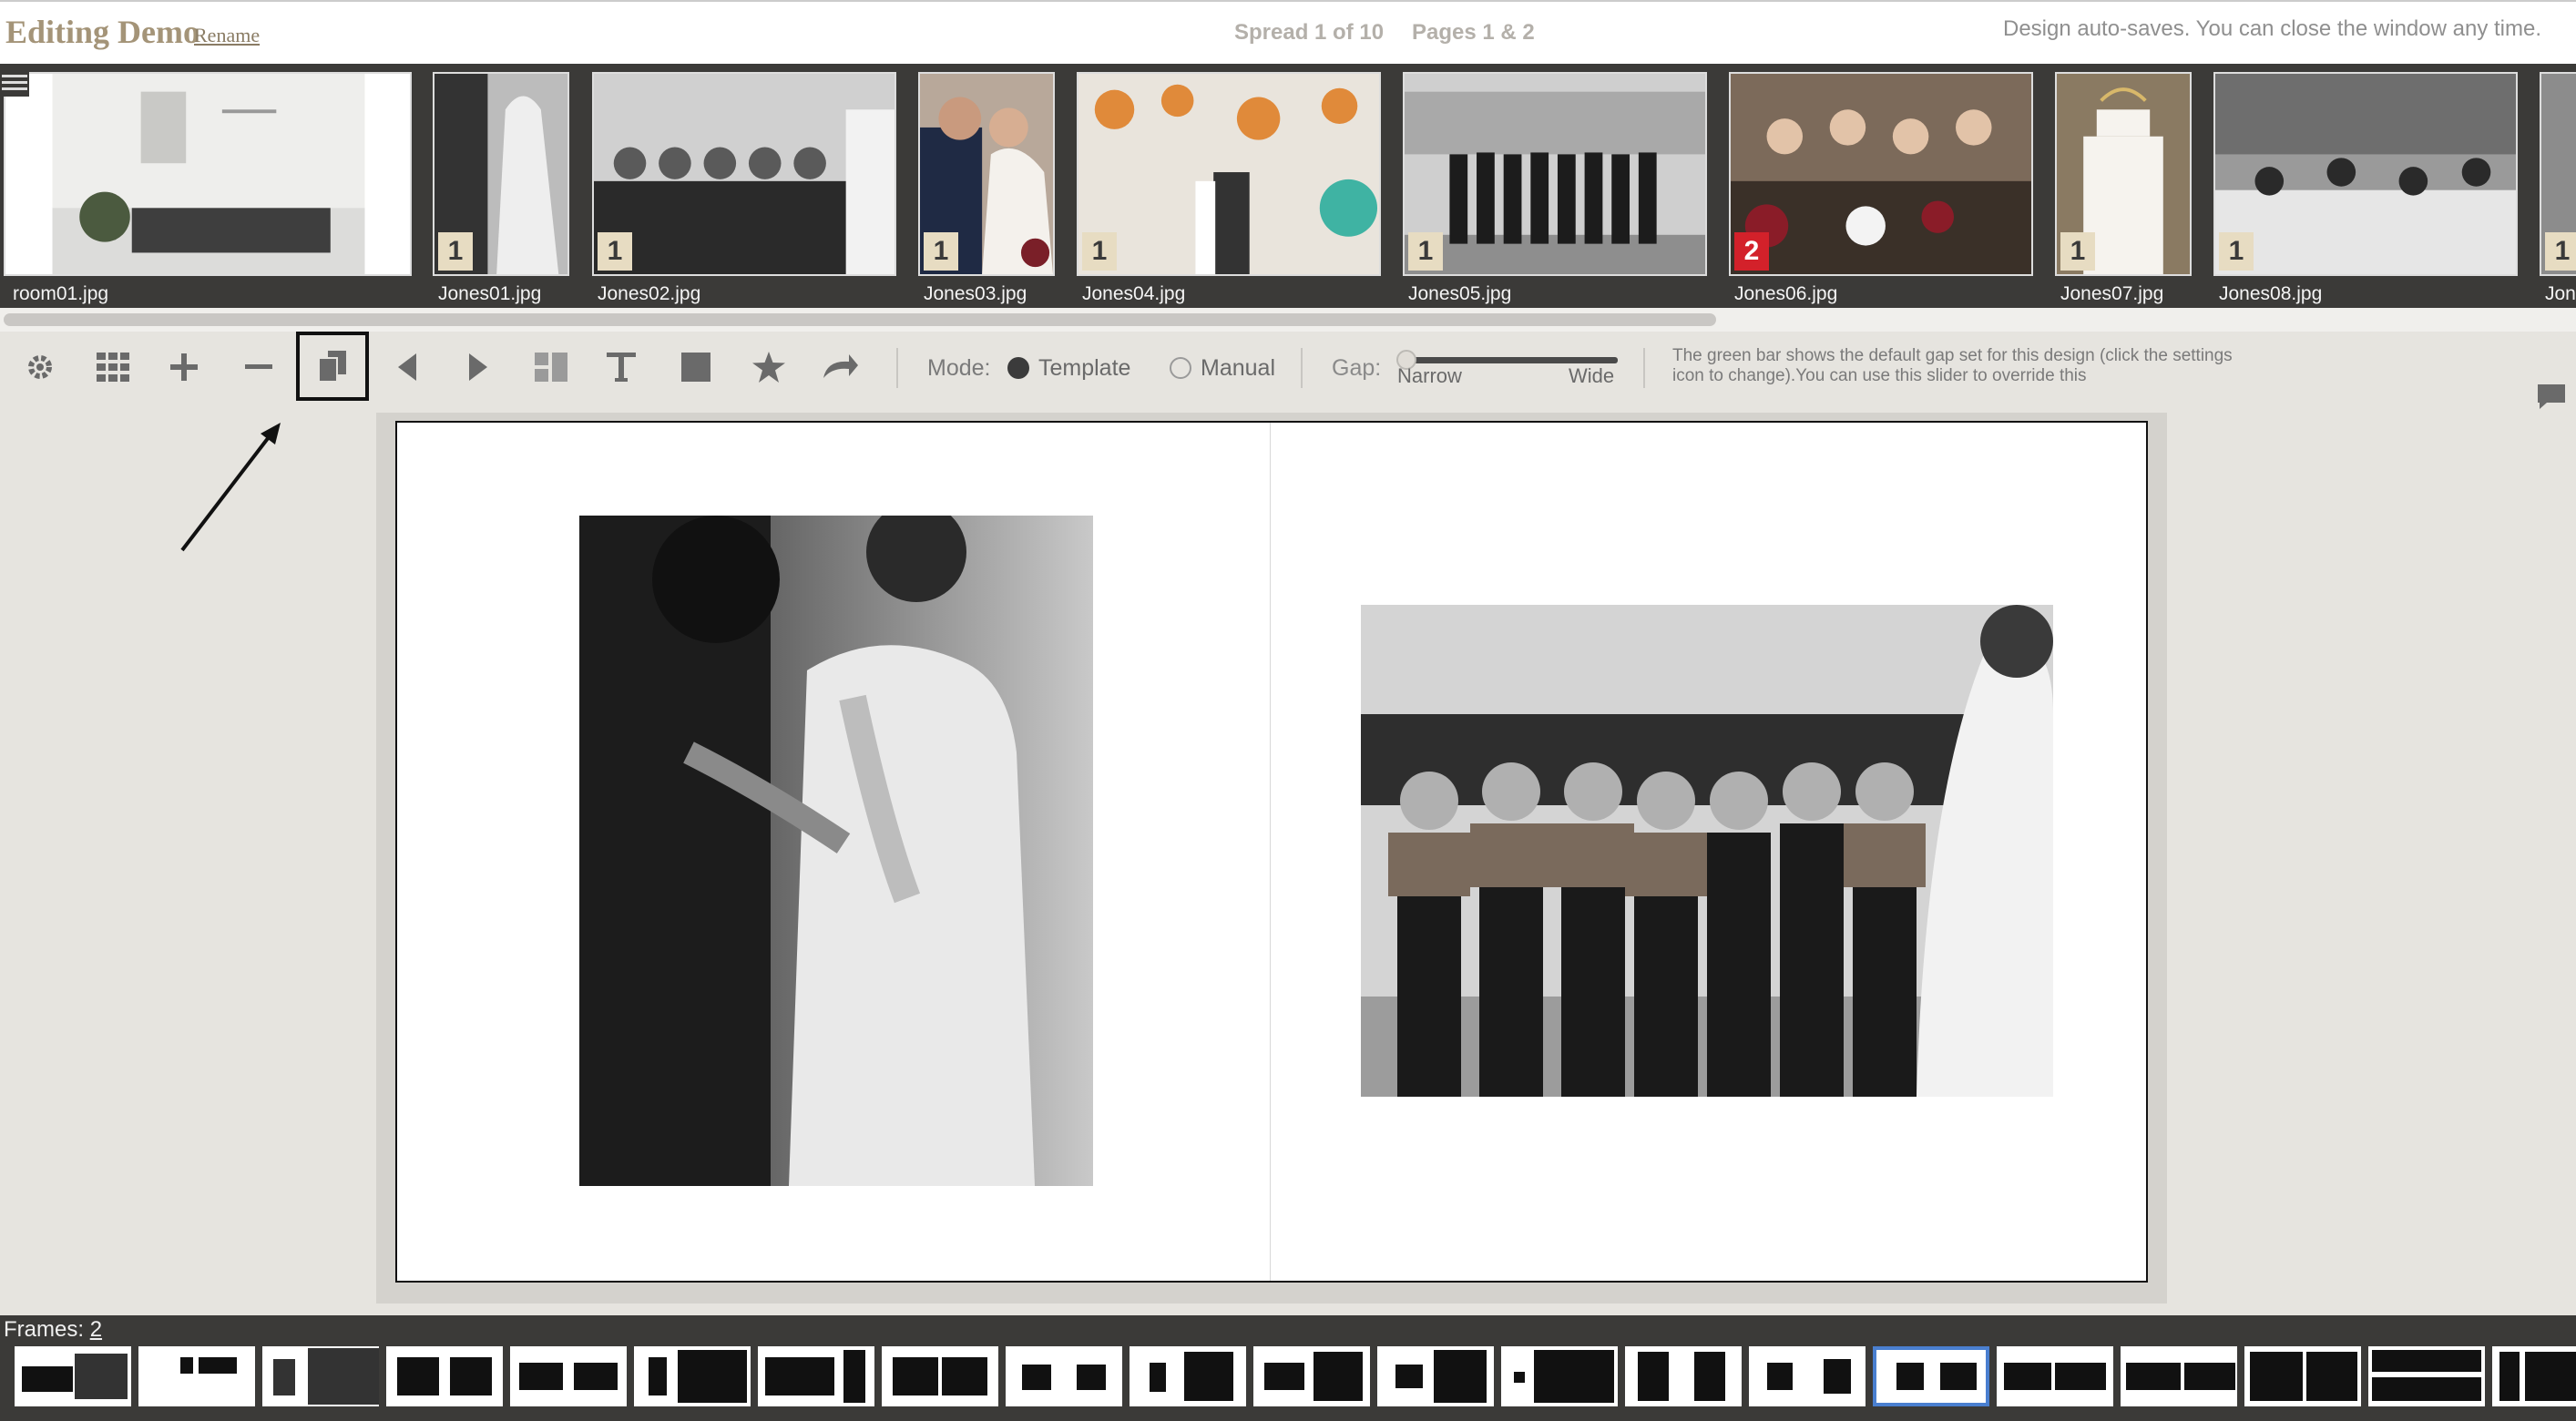  I want to click on photo-jones06, so click(1881, 174).